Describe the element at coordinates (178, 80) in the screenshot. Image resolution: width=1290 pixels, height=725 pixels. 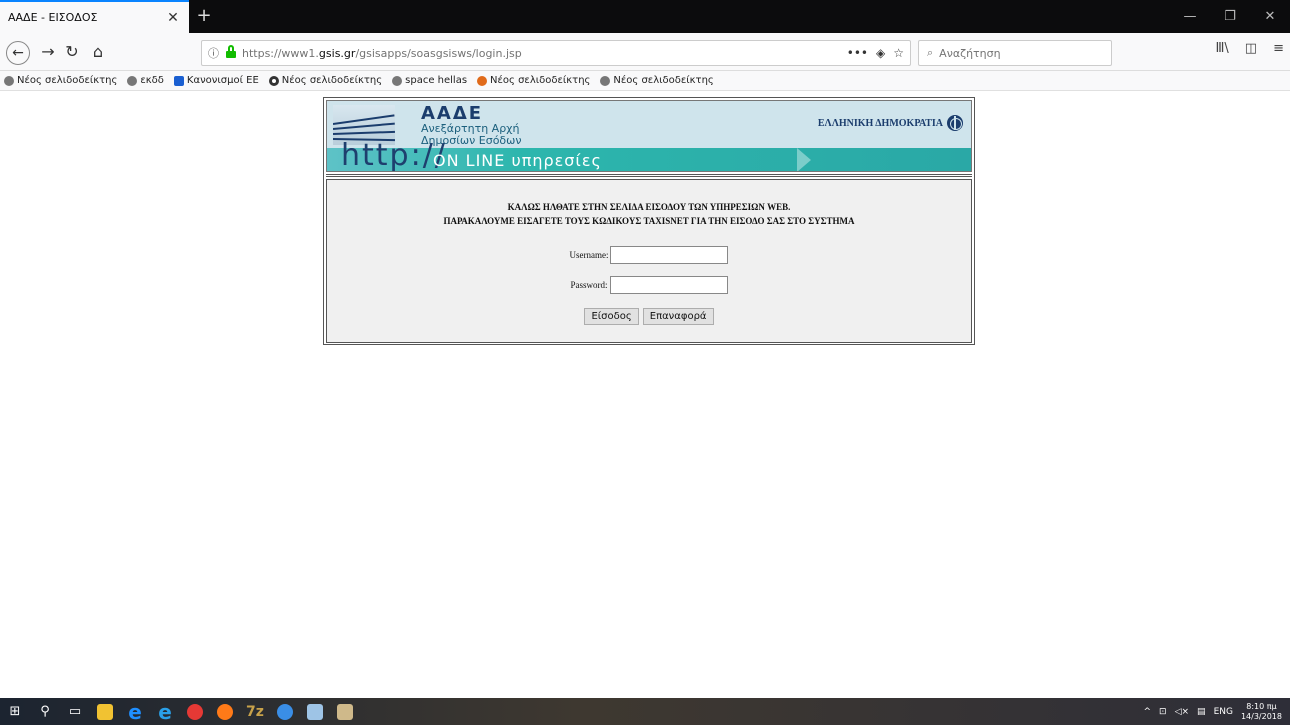
I see `monitor-icon` at that location.